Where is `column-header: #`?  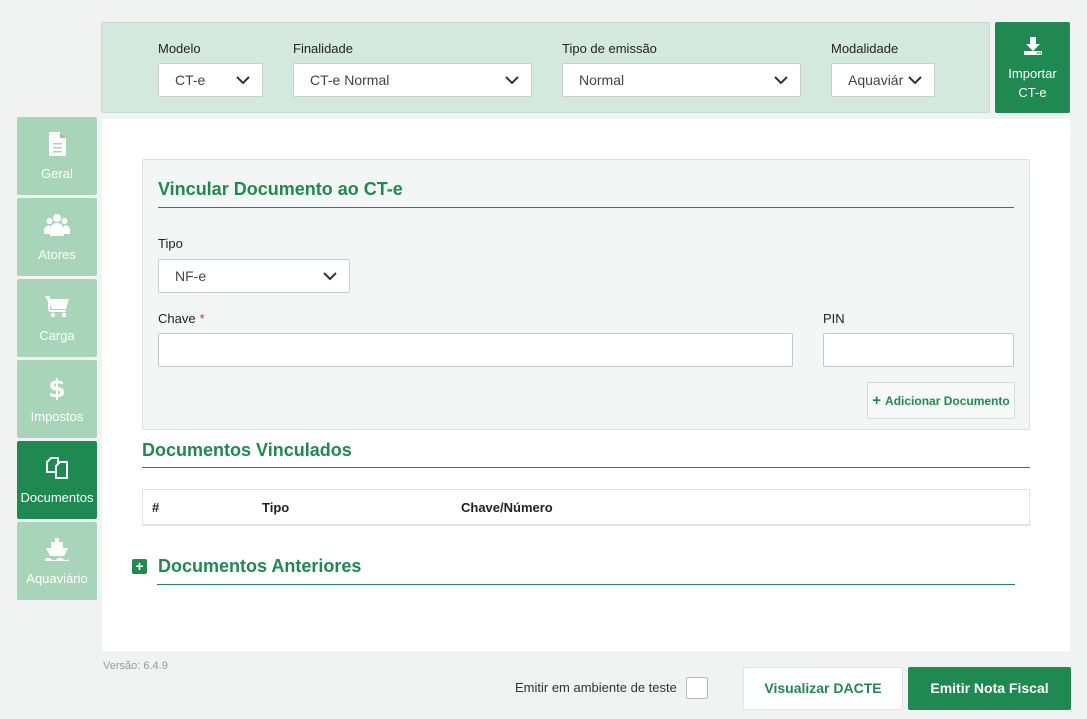
column-header: # is located at coordinates (156, 507).